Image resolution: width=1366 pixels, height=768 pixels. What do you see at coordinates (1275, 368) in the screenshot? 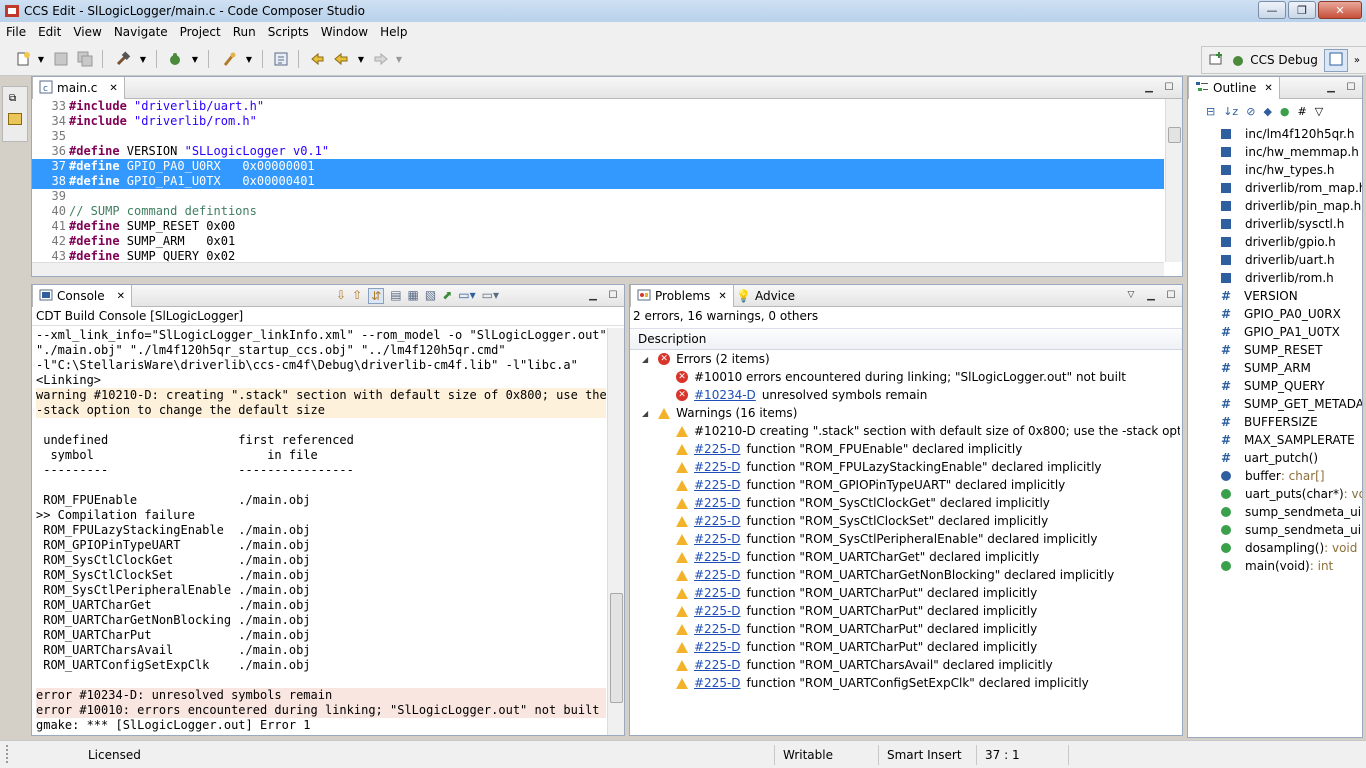
I see `outline-item: # SUMP_ARM` at bounding box center [1275, 368].